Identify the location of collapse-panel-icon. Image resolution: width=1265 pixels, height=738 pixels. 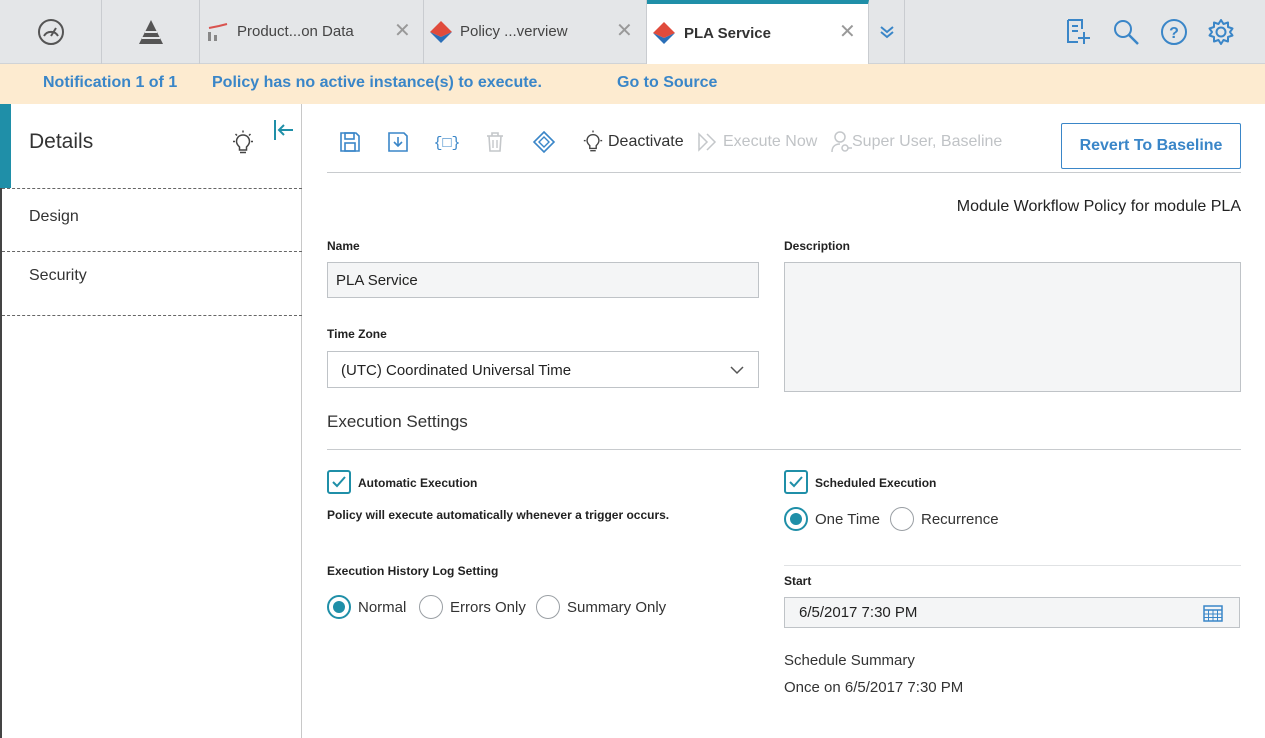
(284, 130).